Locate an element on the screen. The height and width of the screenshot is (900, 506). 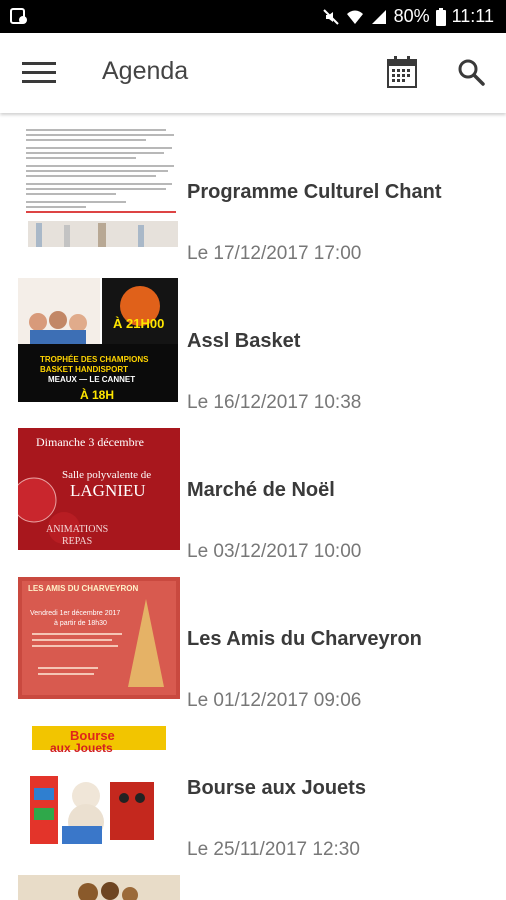
amis-title-text: LES AMIS DU CHARVEYRON is located at coordinates (83, 588).